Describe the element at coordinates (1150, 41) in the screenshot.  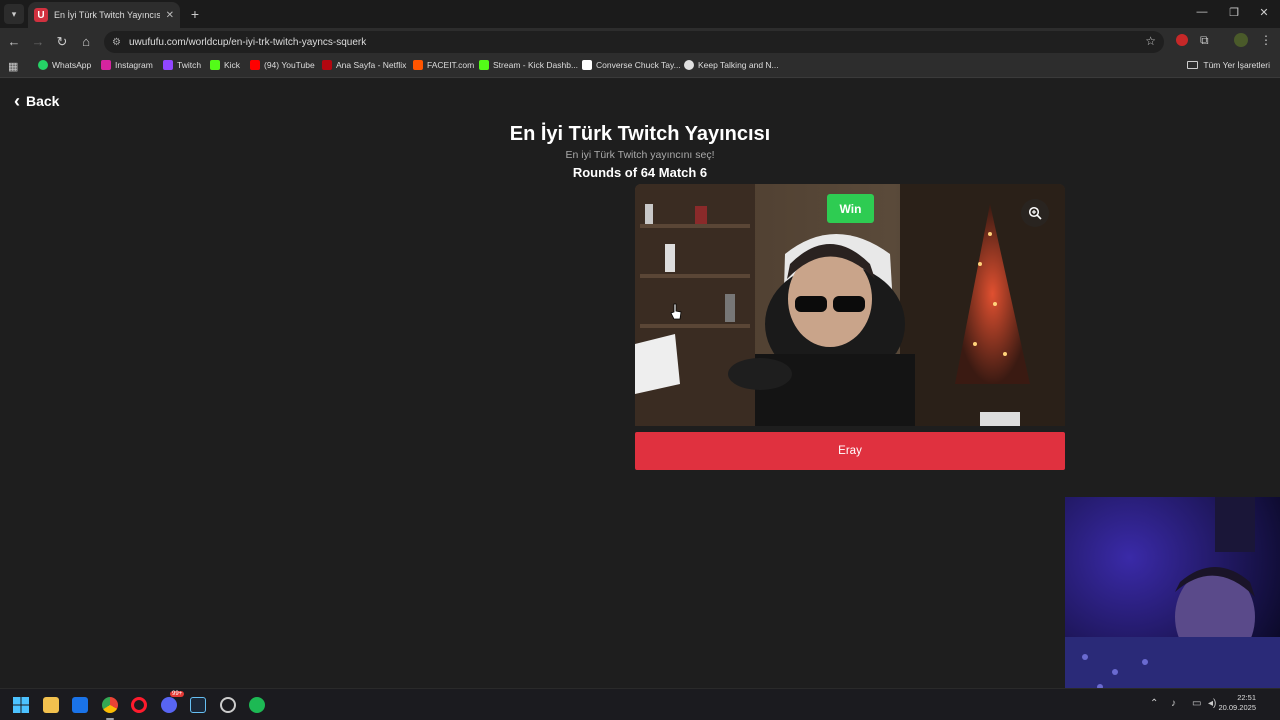
I see `bookmark-star-icon: ☆` at that location.